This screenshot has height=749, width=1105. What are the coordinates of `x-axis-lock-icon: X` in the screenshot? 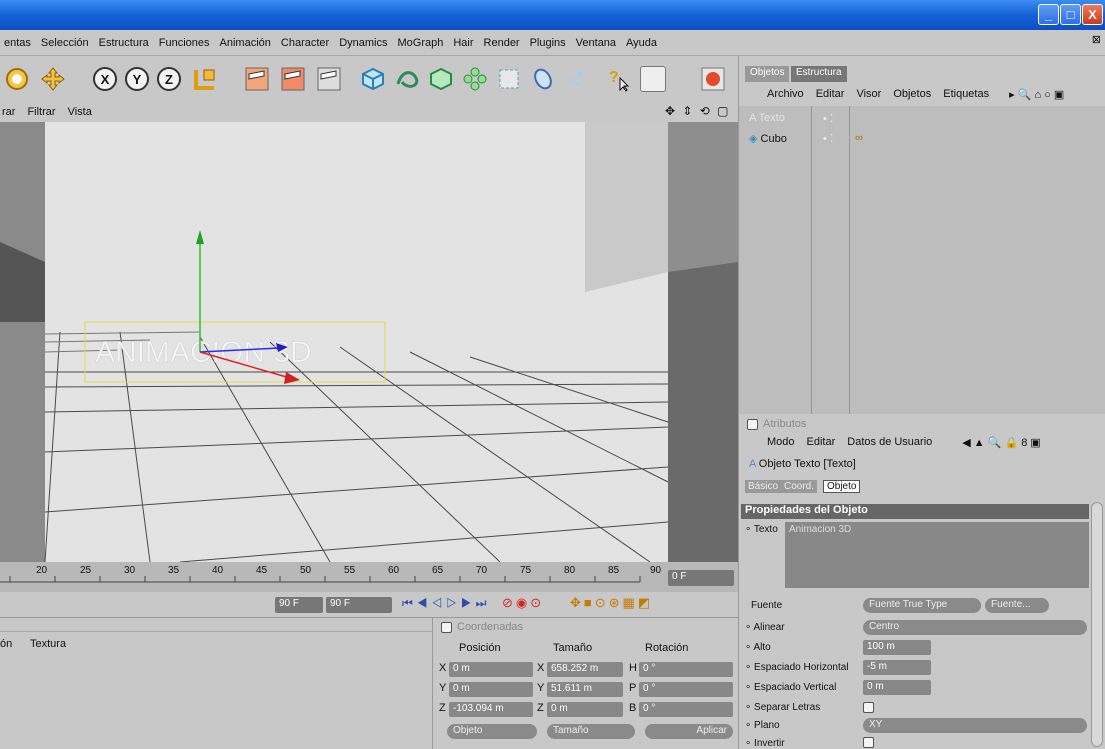 It's located at (105, 79).